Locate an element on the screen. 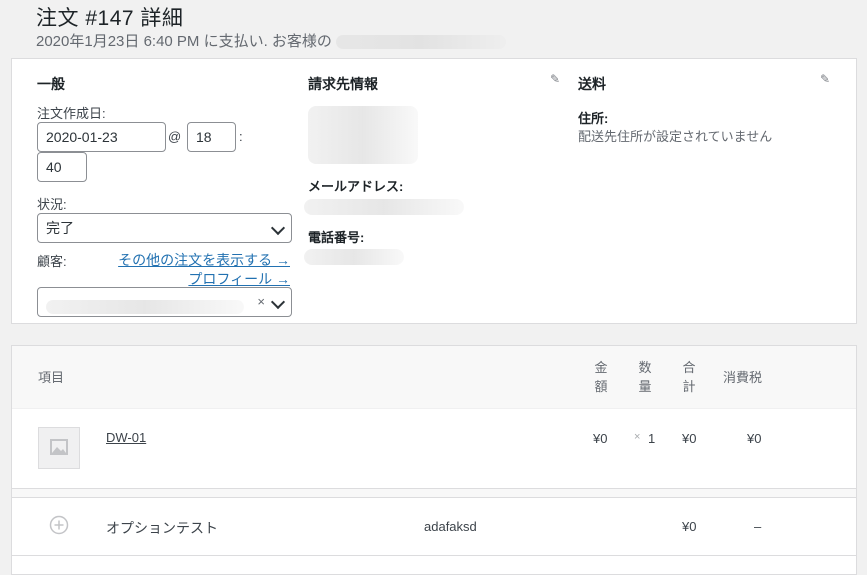 The image size is (867, 575). plus-circle-icon is located at coordinates (59, 525).